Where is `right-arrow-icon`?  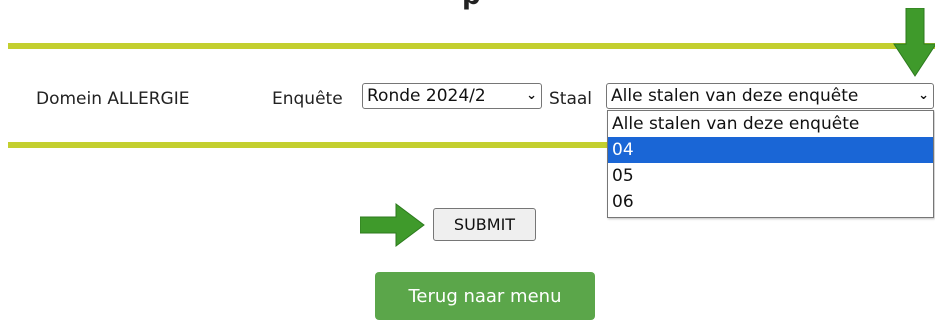 right-arrow-icon is located at coordinates (392, 225).